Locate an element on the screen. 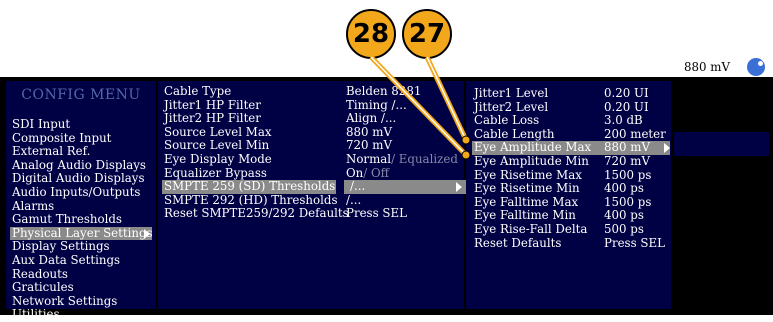  value-active: On is located at coordinates (355, 172).